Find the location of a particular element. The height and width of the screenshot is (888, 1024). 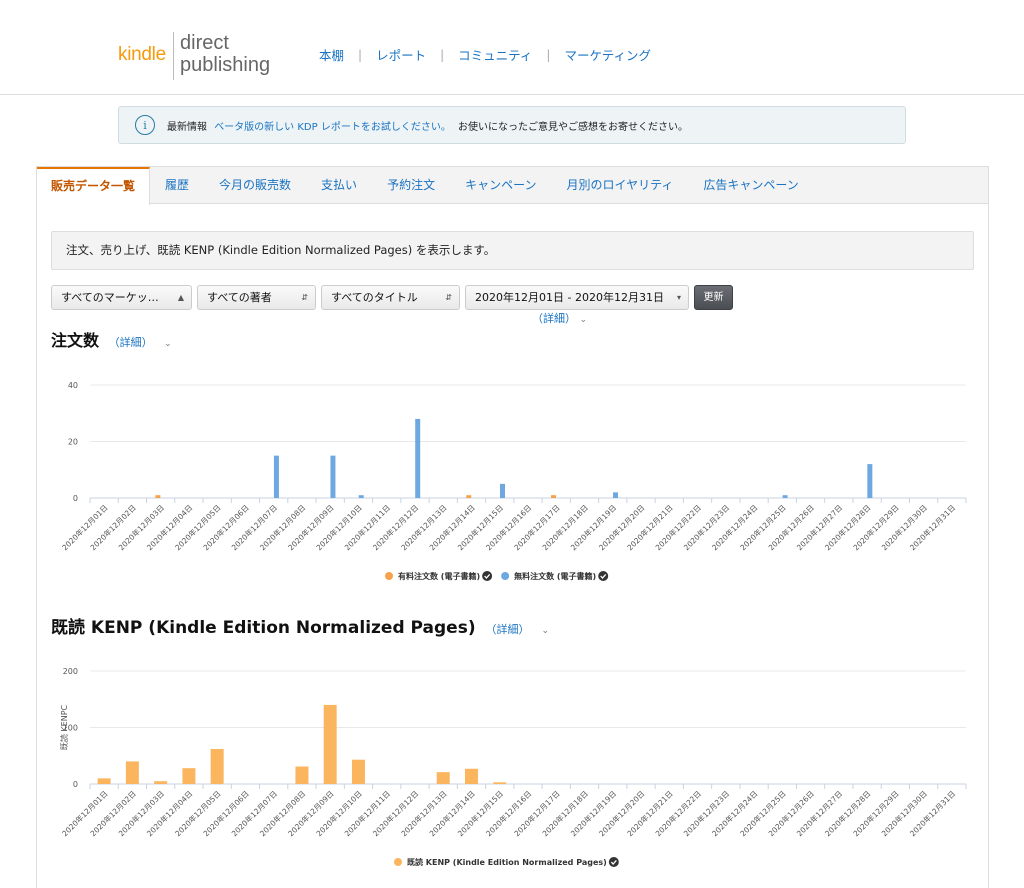

date-range-value: 2020年12月01日 - 2020年12月31日 is located at coordinates (569, 297).